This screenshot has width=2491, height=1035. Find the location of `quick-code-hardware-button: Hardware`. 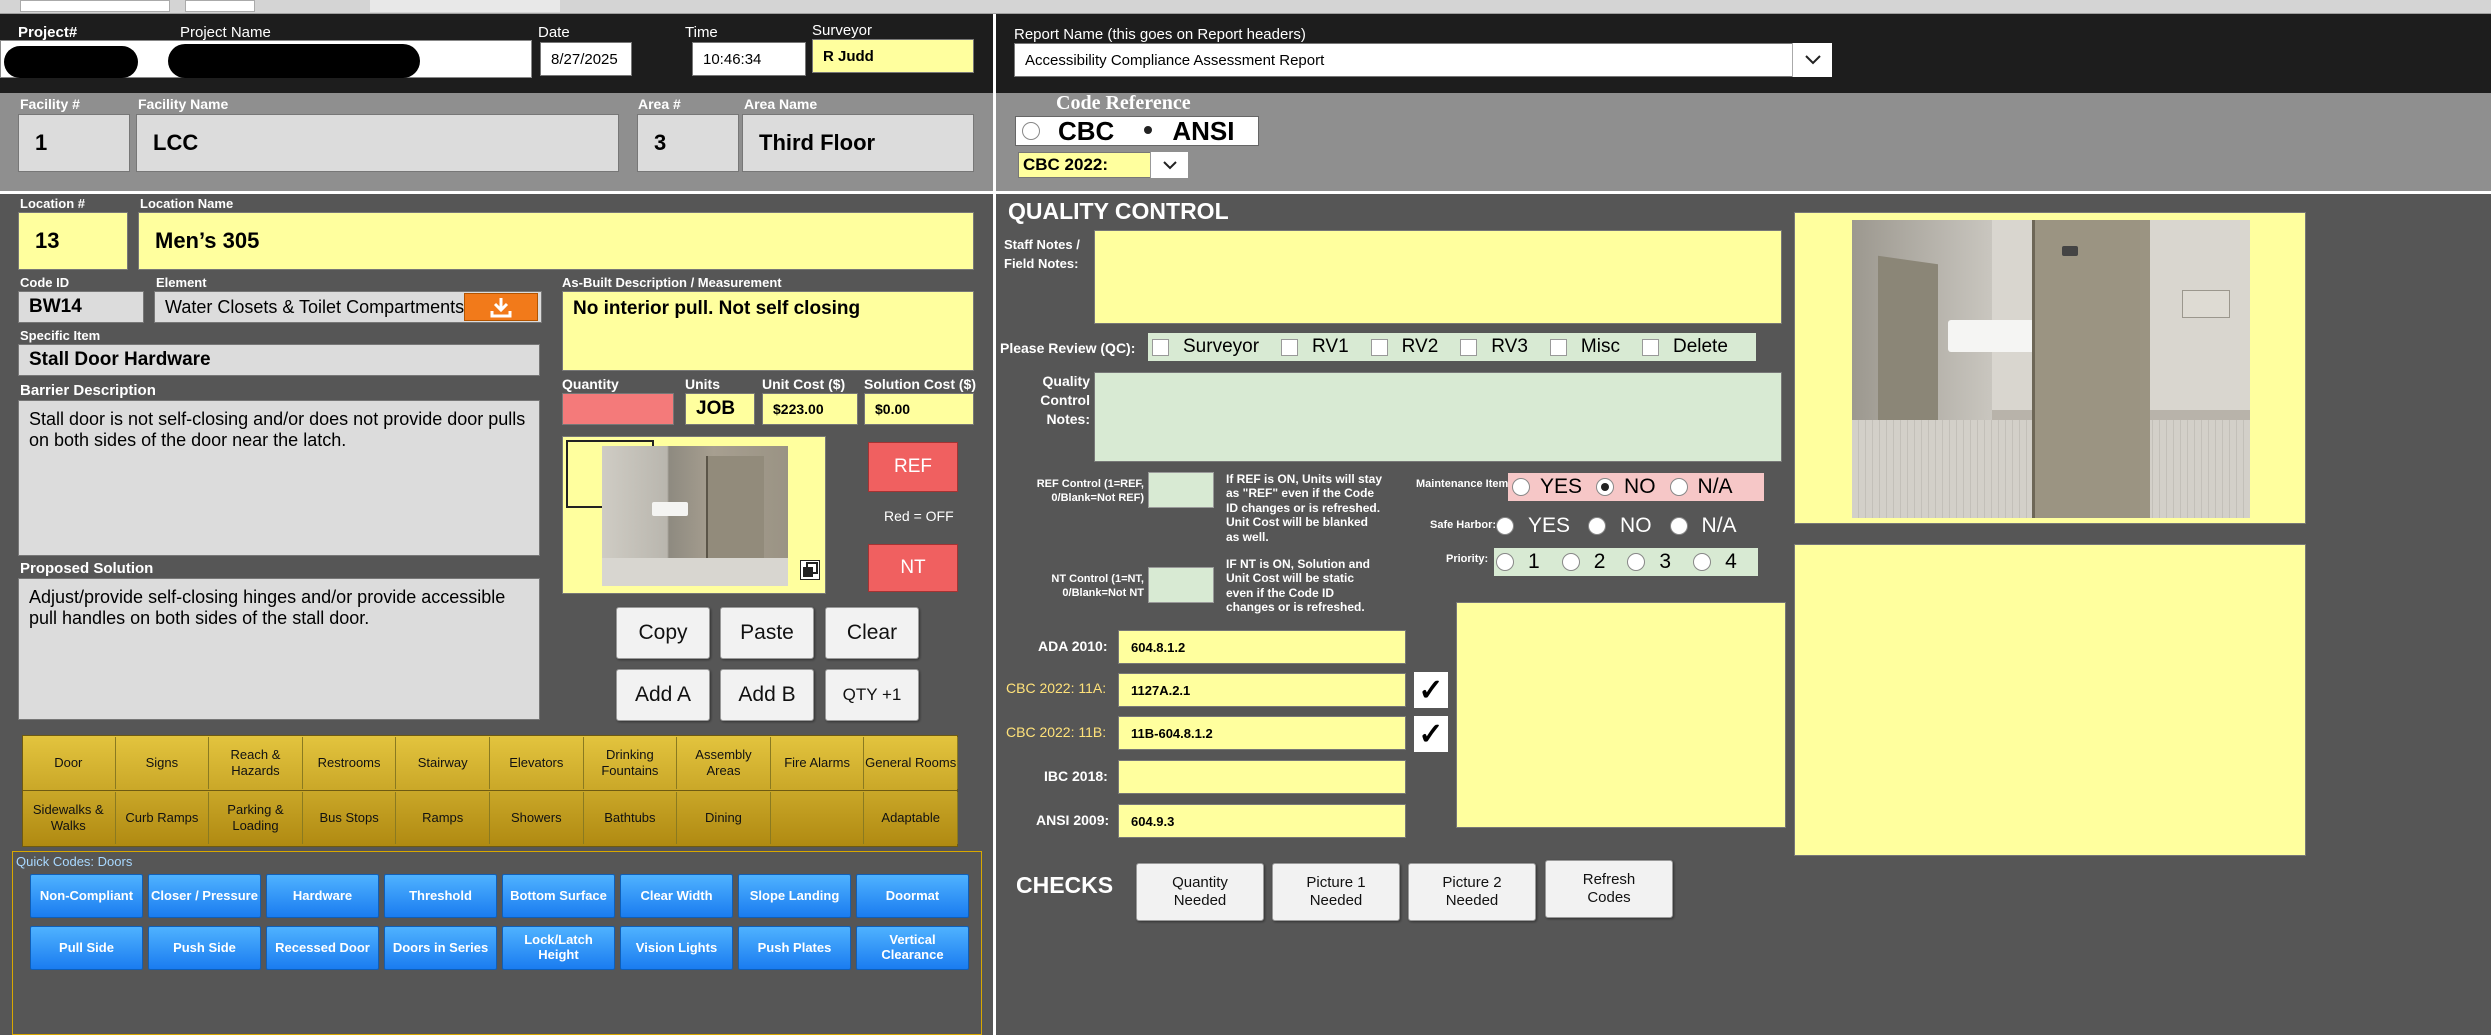

quick-code-hardware-button: Hardware is located at coordinates (322, 896).